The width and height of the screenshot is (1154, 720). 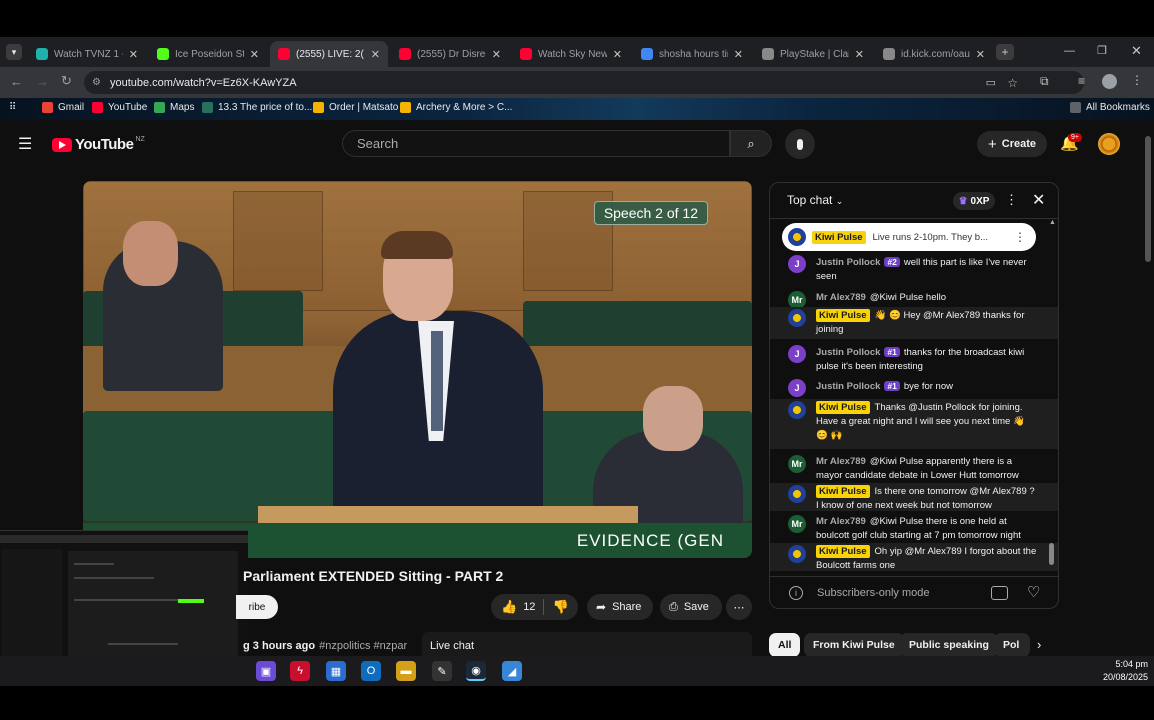 I want to click on more-actions-button: ⋯, so click(x=739, y=607).